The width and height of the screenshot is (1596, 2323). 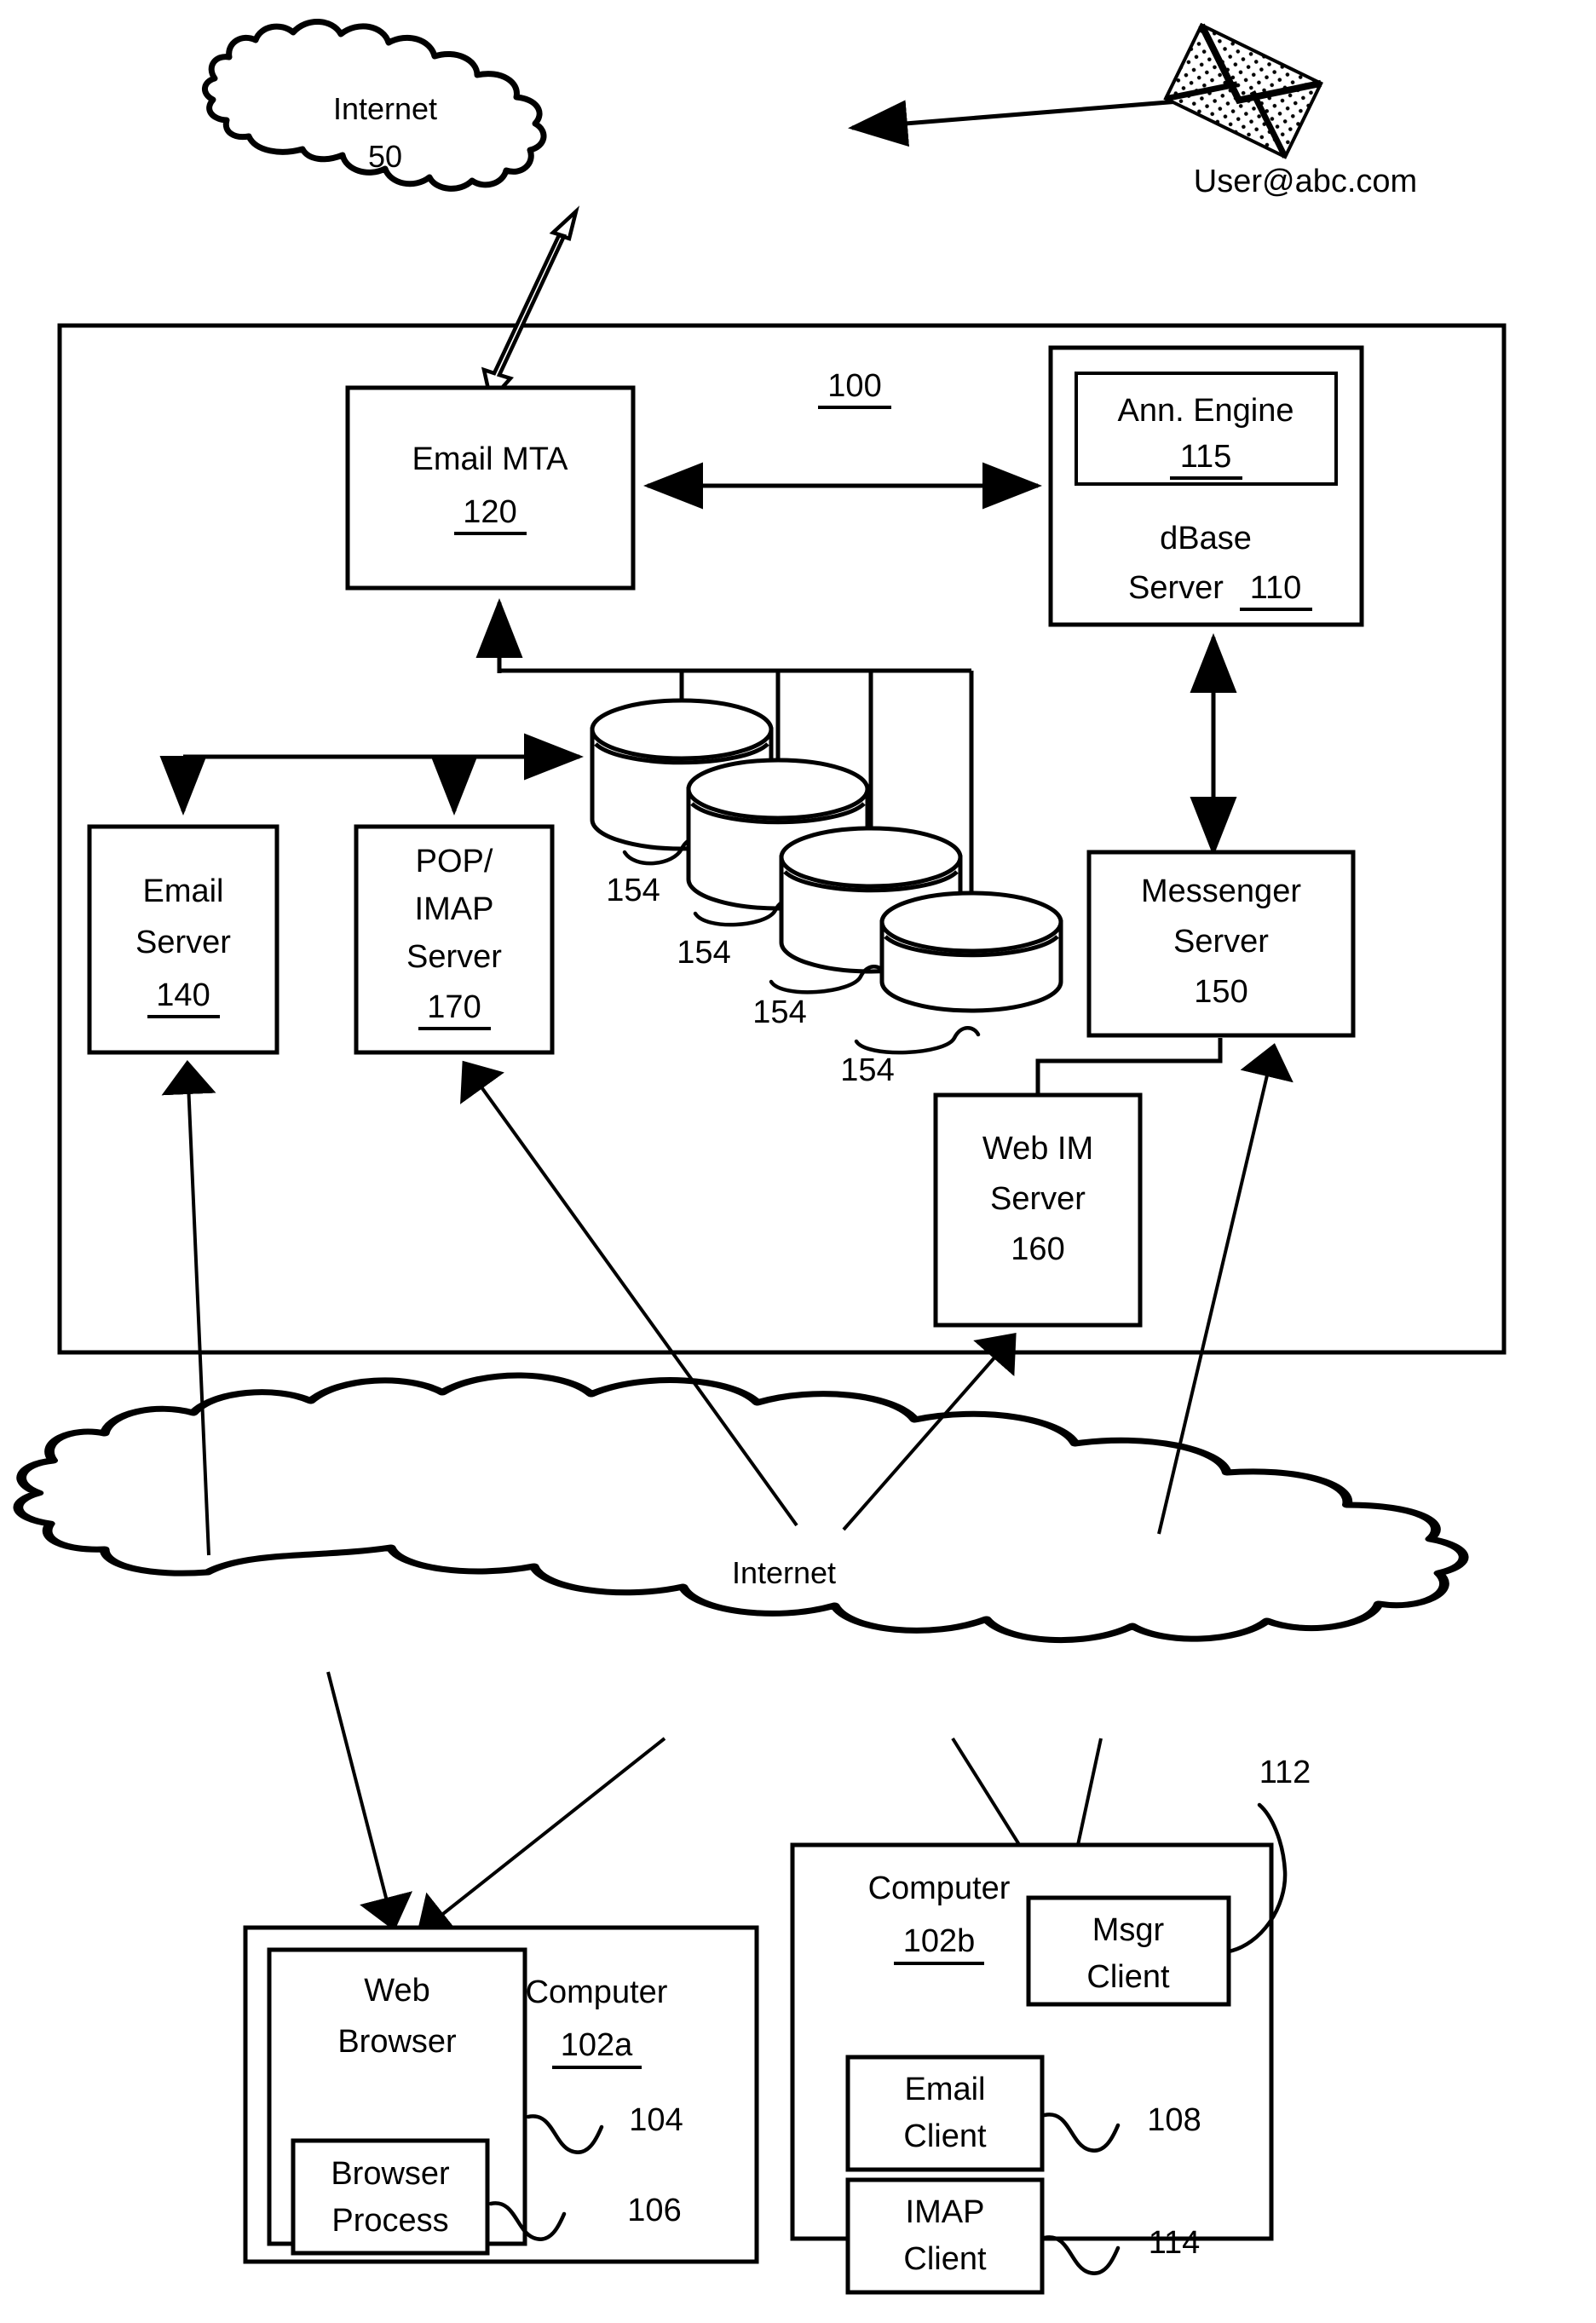 I want to click on pop-imap-label-2: IMAP, so click(x=454, y=909).